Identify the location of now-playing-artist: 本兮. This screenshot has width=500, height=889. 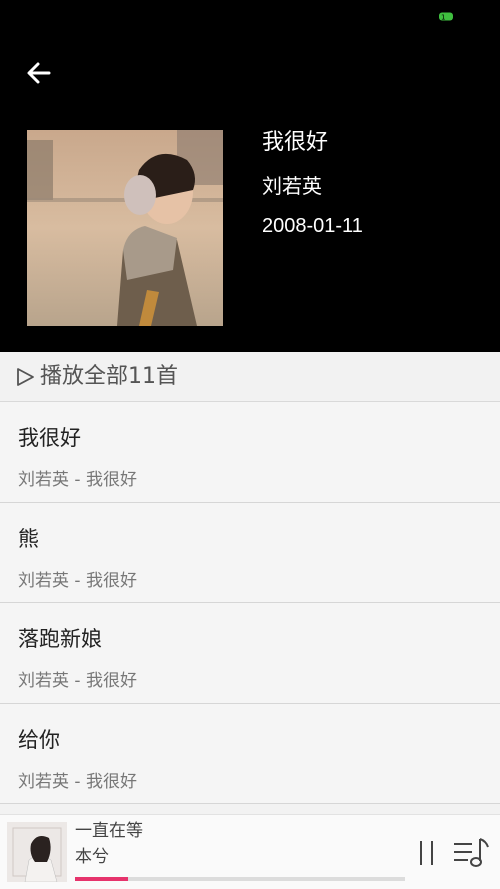
(92, 857).